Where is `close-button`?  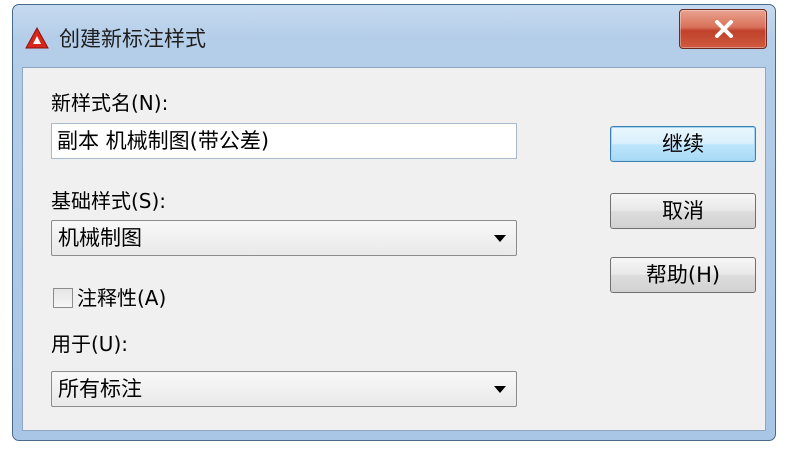
close-button is located at coordinates (723, 29).